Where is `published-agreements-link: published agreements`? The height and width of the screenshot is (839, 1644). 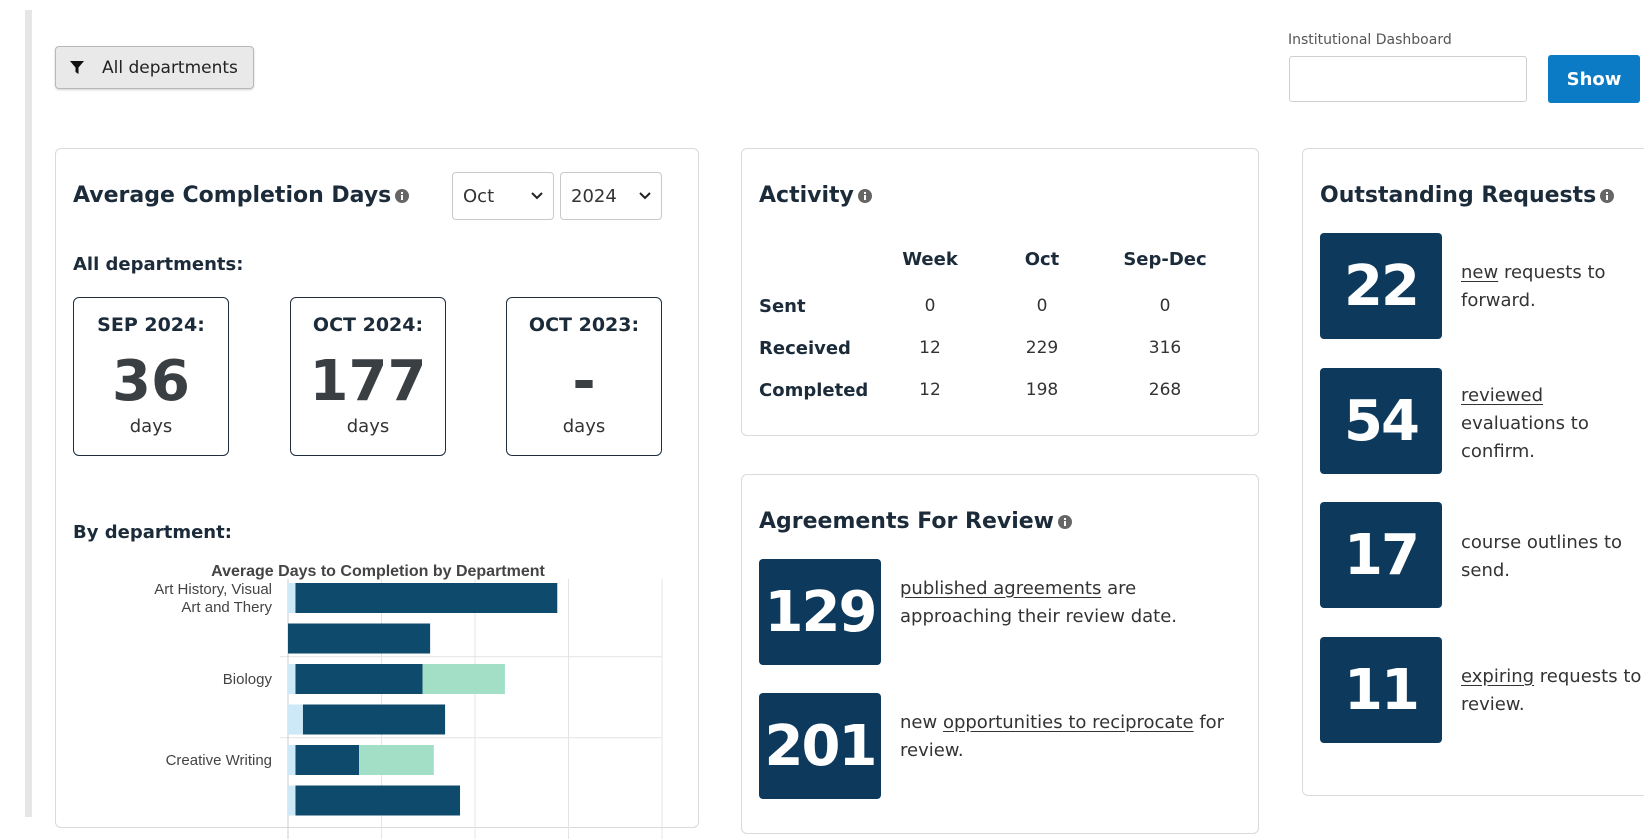 published-agreements-link: published agreements is located at coordinates (1000, 588).